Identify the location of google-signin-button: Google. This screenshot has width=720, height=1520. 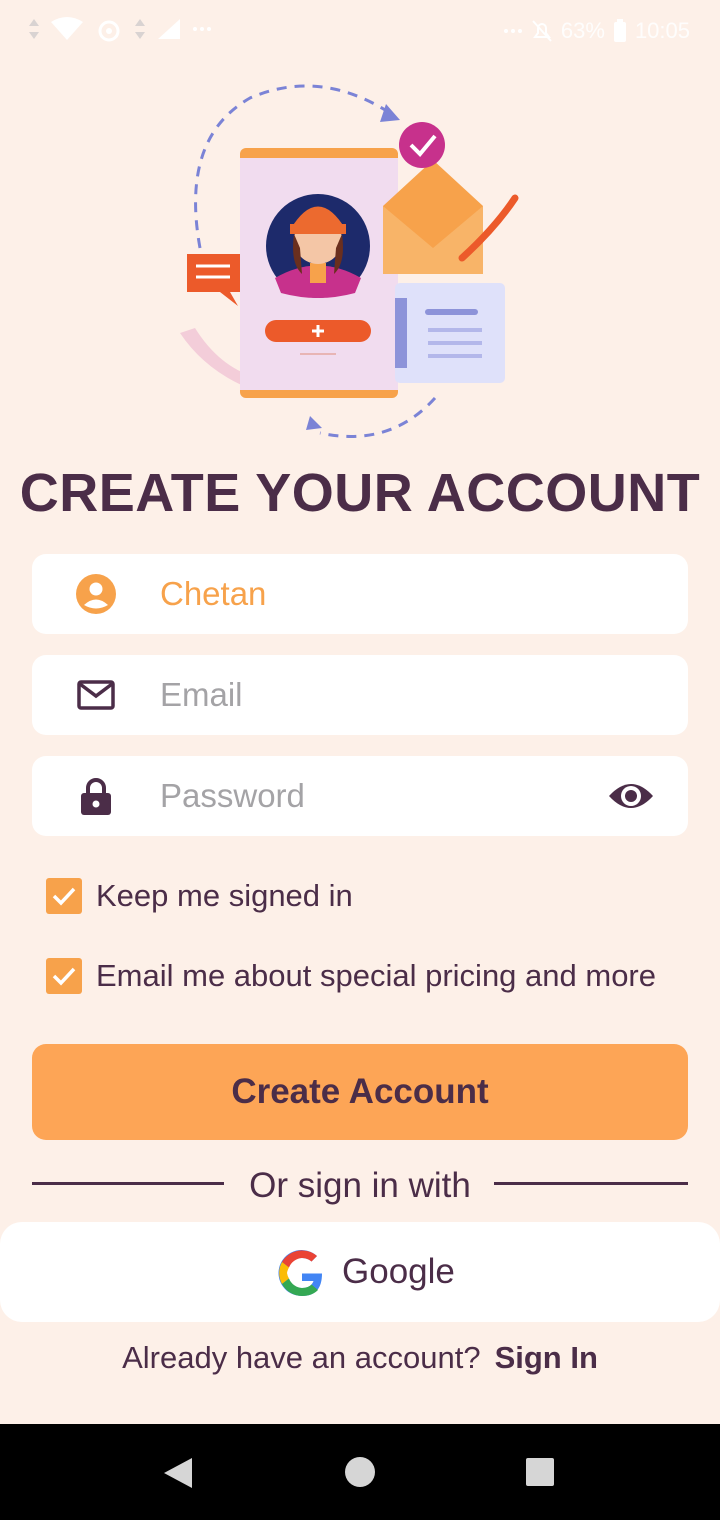
(360, 1272).